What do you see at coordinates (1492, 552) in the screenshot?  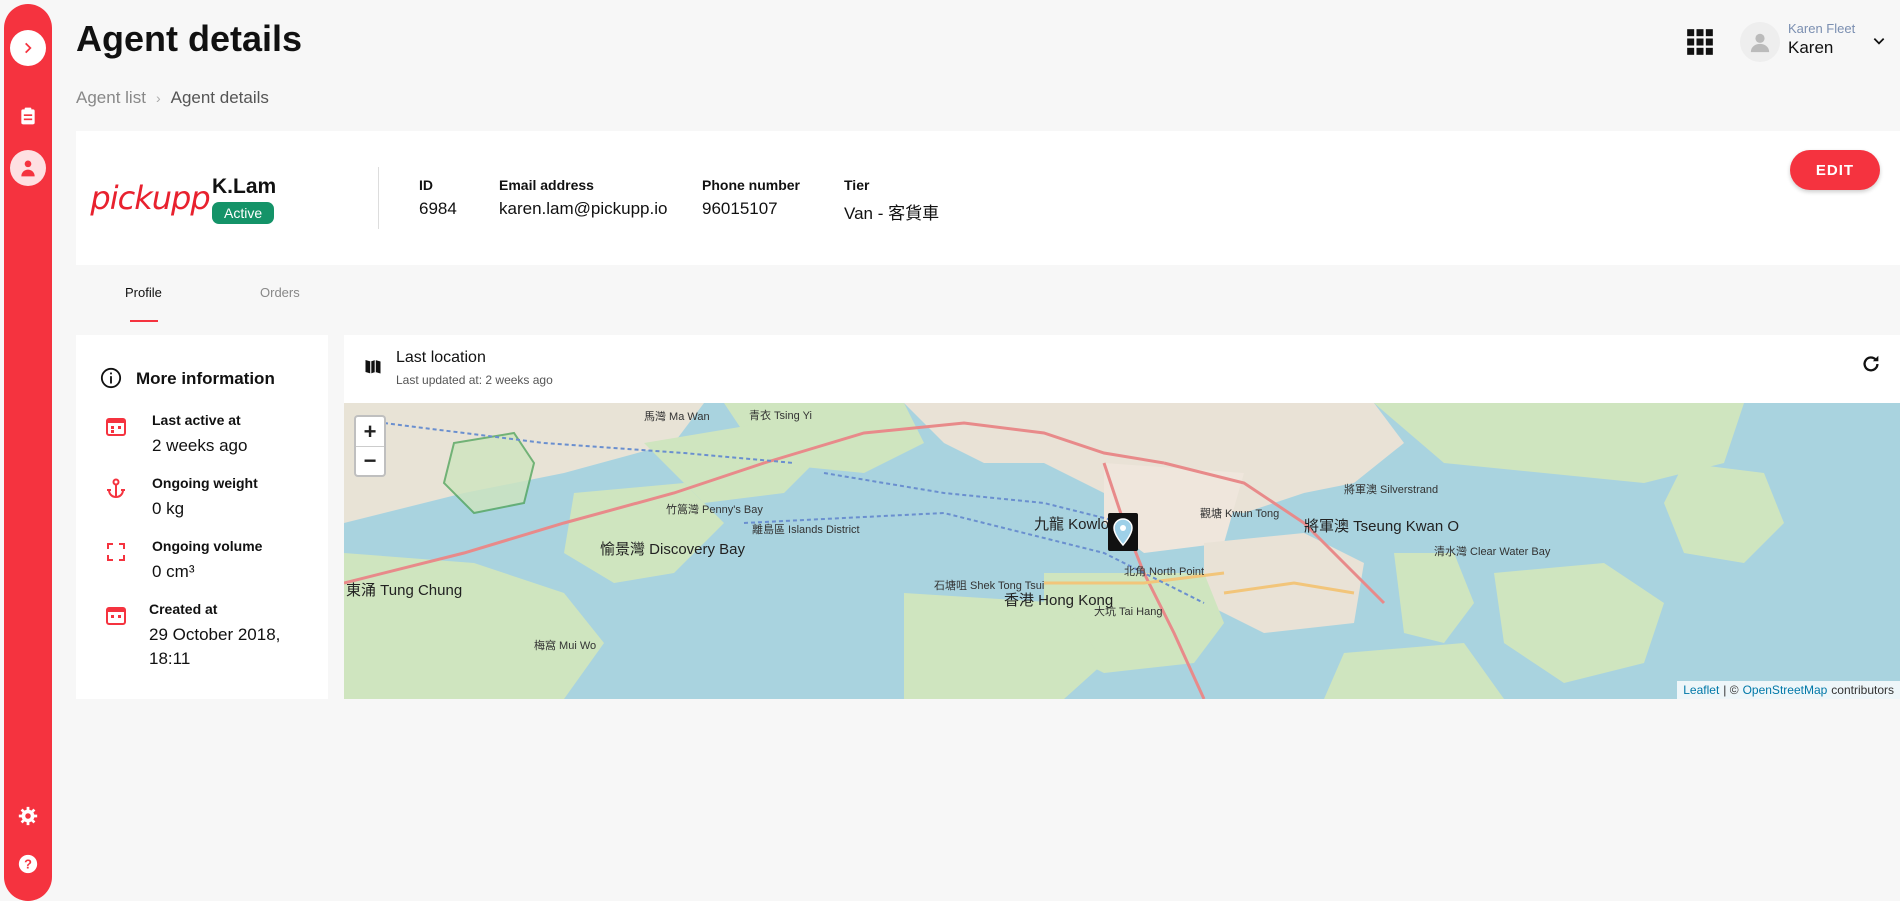 I see `map-label: 清水灣 Clear Water Bay` at bounding box center [1492, 552].